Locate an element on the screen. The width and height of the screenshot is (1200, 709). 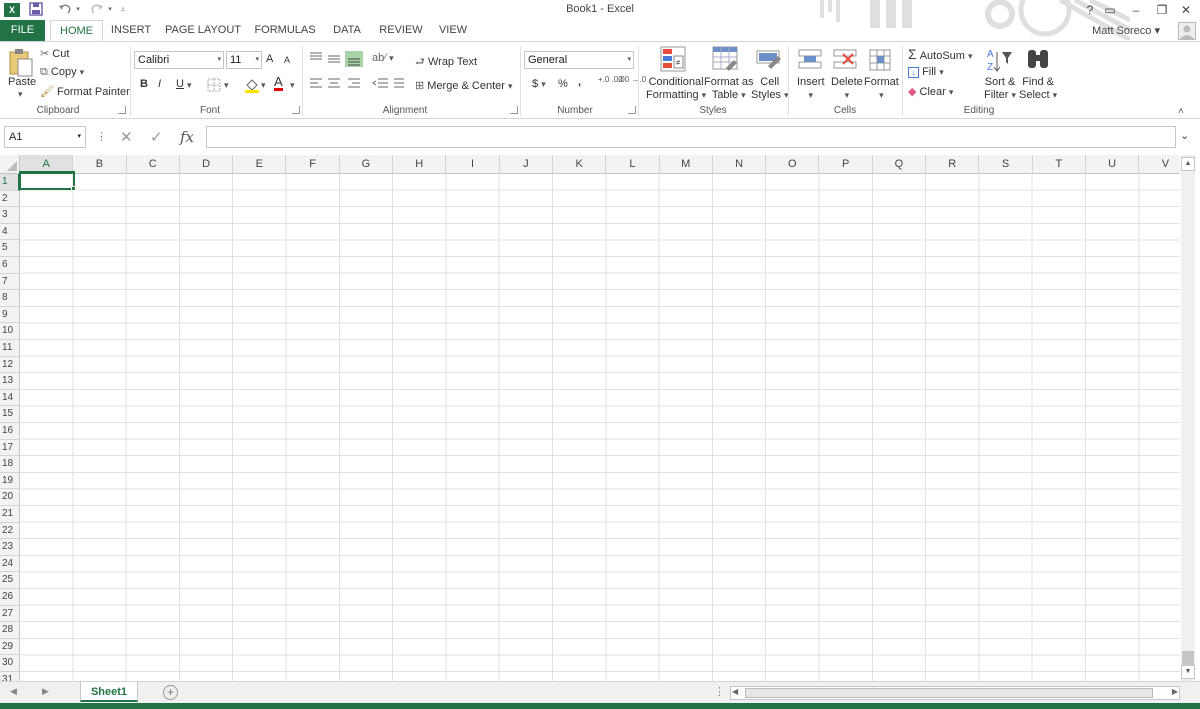
vertical-scrollbar: ▲ ▼ is located at coordinates (1188, 418).